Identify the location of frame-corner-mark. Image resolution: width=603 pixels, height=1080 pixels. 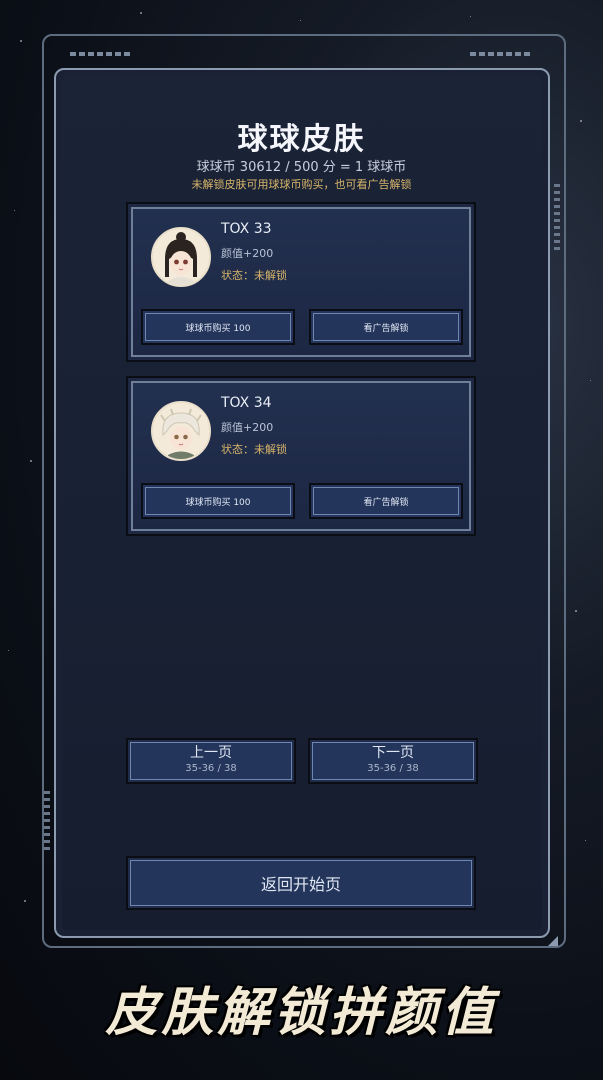
(553, 941).